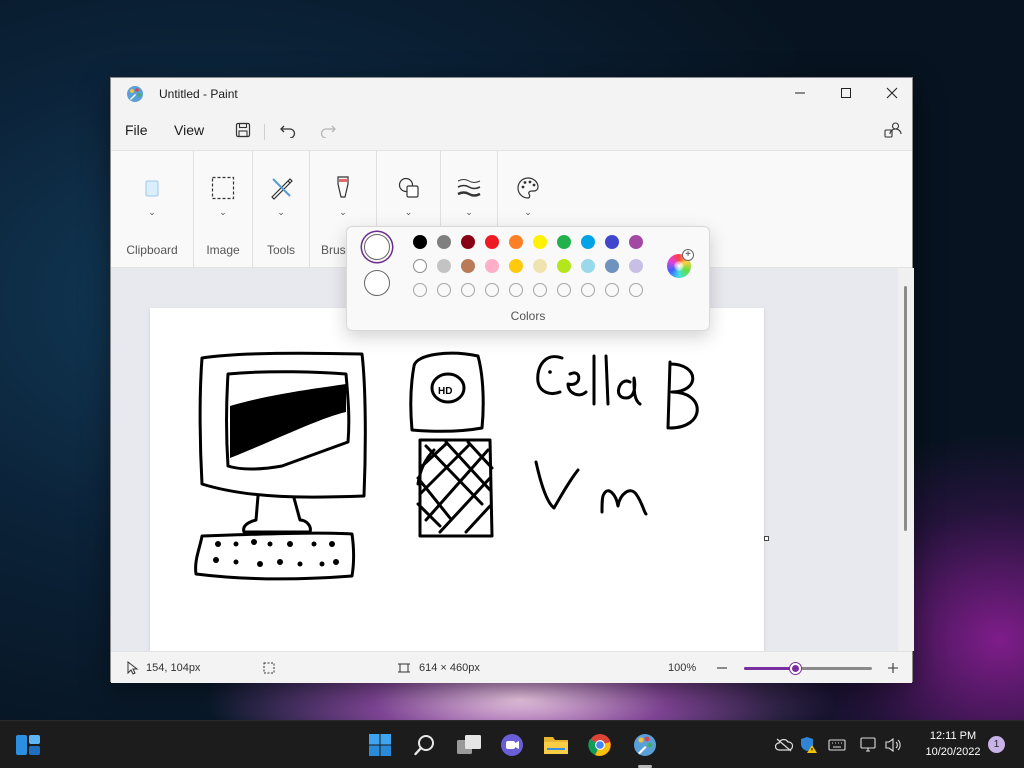 This screenshot has height=768, width=1024. Describe the element at coordinates (409, 188) in the screenshot. I see `shapes-icon` at that location.